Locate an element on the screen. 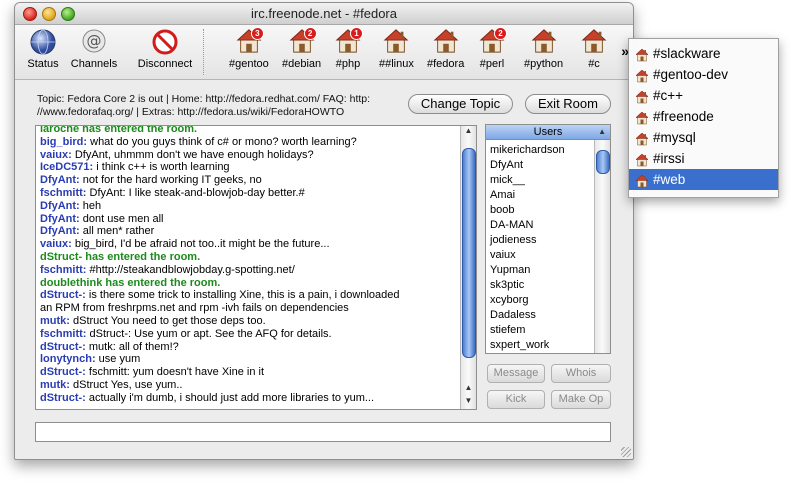 The image size is (793, 484). channel-tab: #python is located at coordinates (543, 49).